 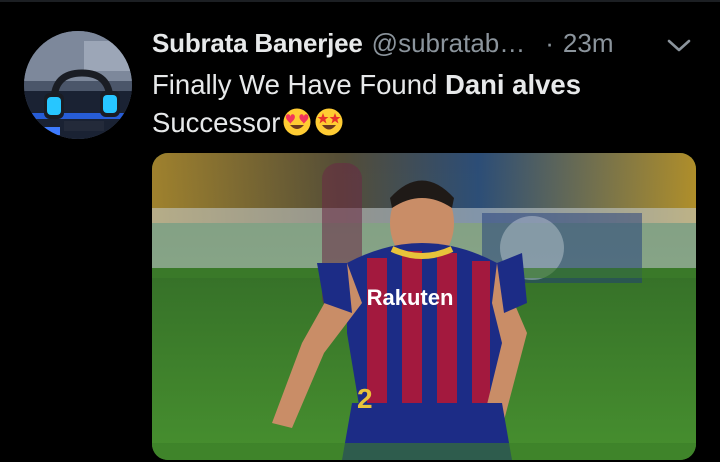 What do you see at coordinates (78, 85) in the screenshot?
I see `avatar` at bounding box center [78, 85].